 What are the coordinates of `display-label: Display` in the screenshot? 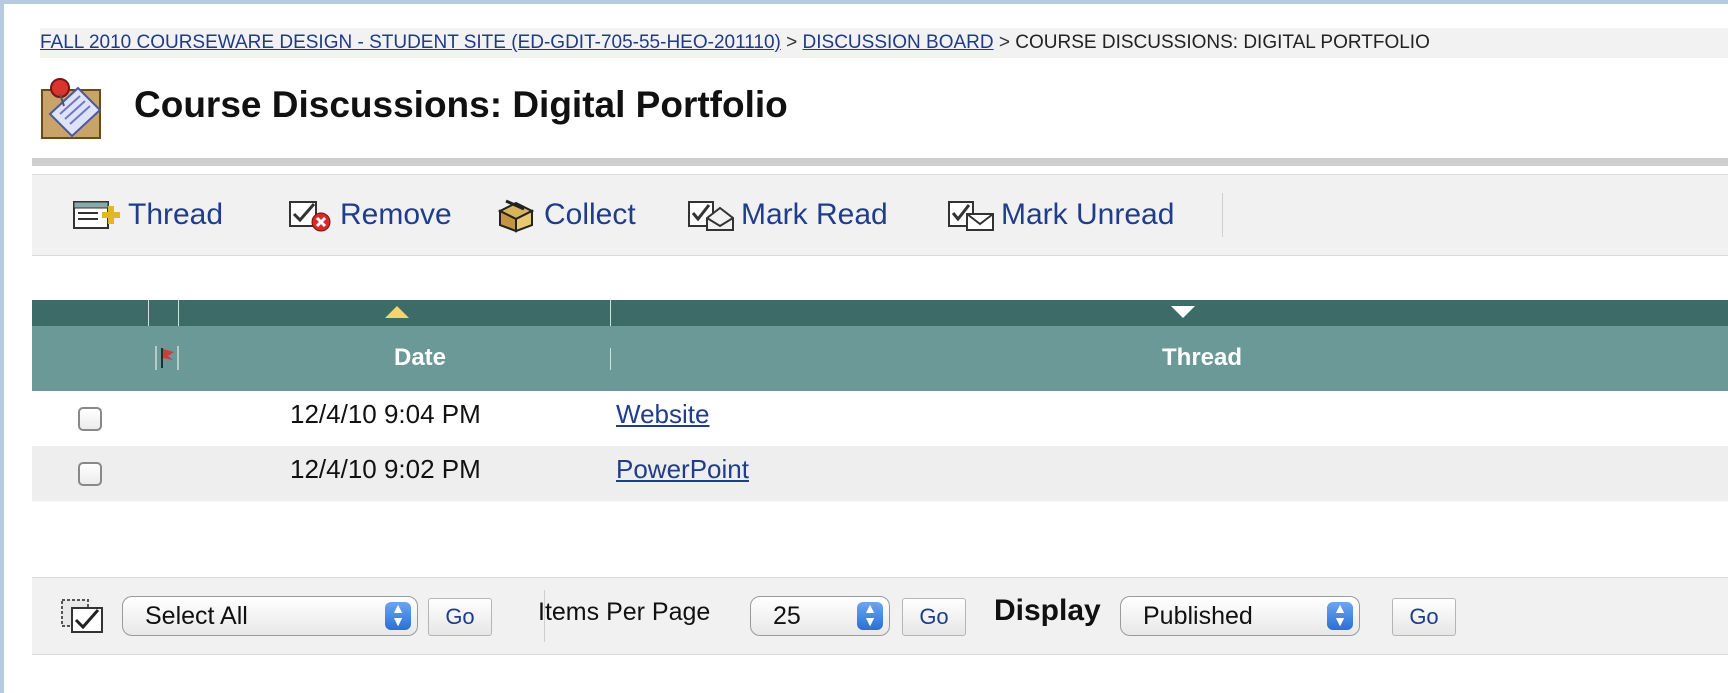 It's located at (1047, 610).